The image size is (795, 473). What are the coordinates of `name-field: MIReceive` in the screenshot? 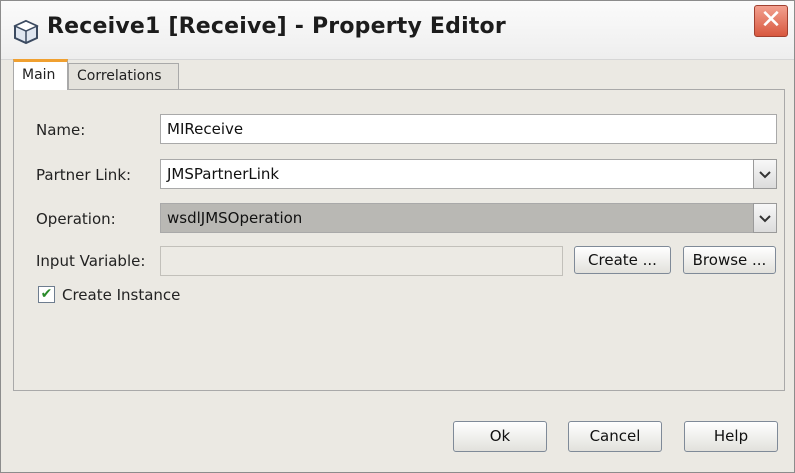 It's located at (468, 129).